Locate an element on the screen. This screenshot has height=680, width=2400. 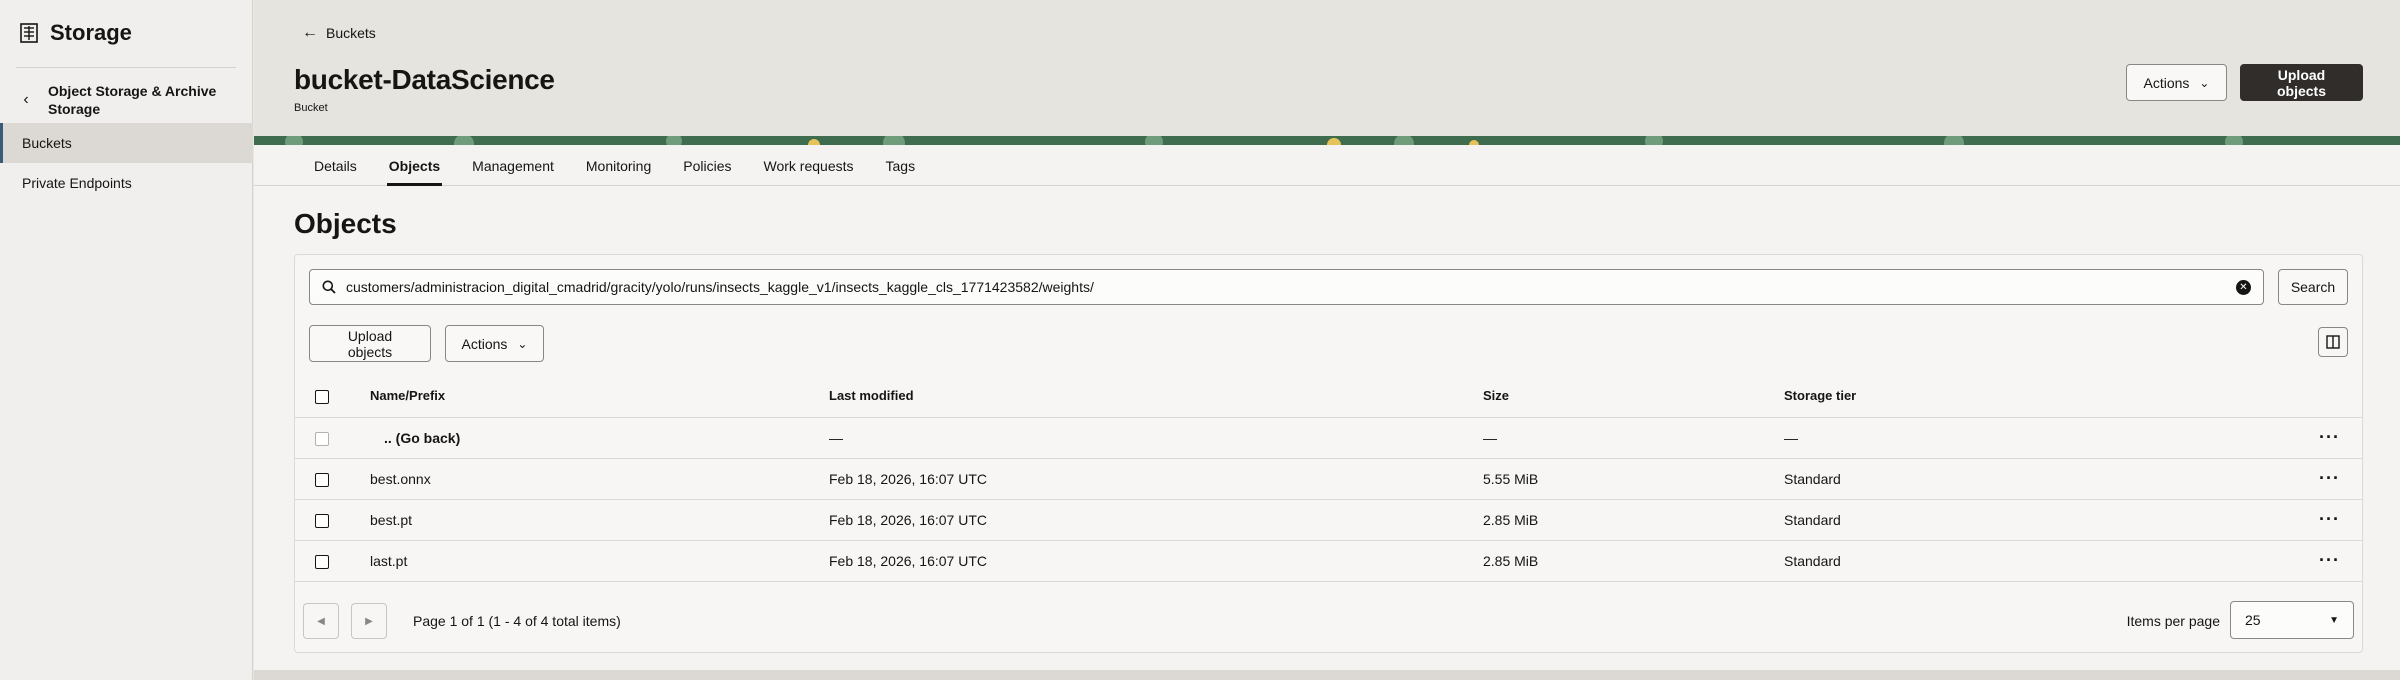
sidebar-header: Storage is located at coordinates (76, 33).